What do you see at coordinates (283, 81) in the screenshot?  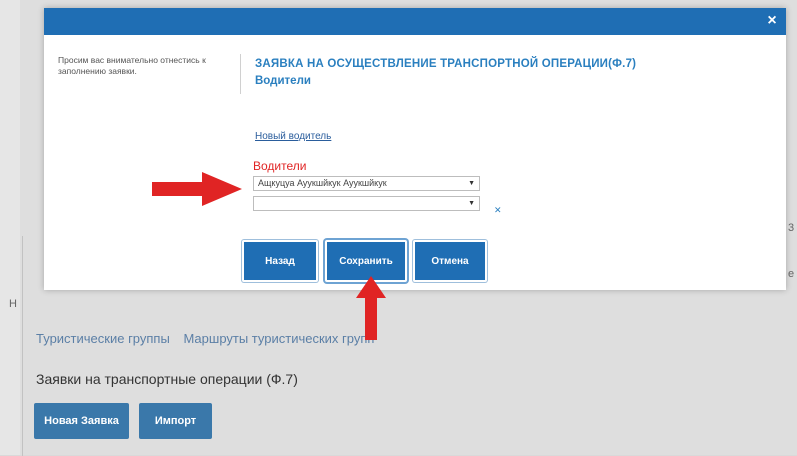 I see `modal-subtitle: Водители` at bounding box center [283, 81].